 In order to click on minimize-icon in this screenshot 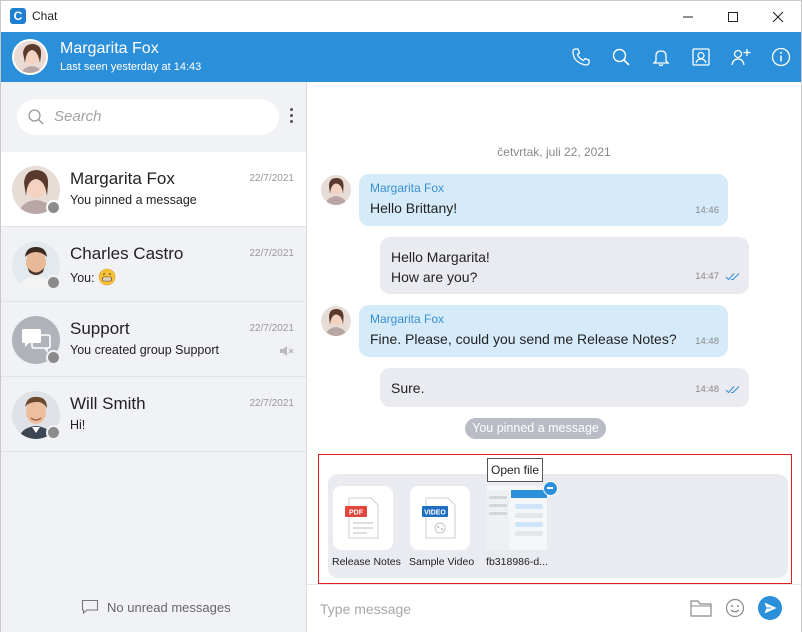, I will do `click(688, 16)`.